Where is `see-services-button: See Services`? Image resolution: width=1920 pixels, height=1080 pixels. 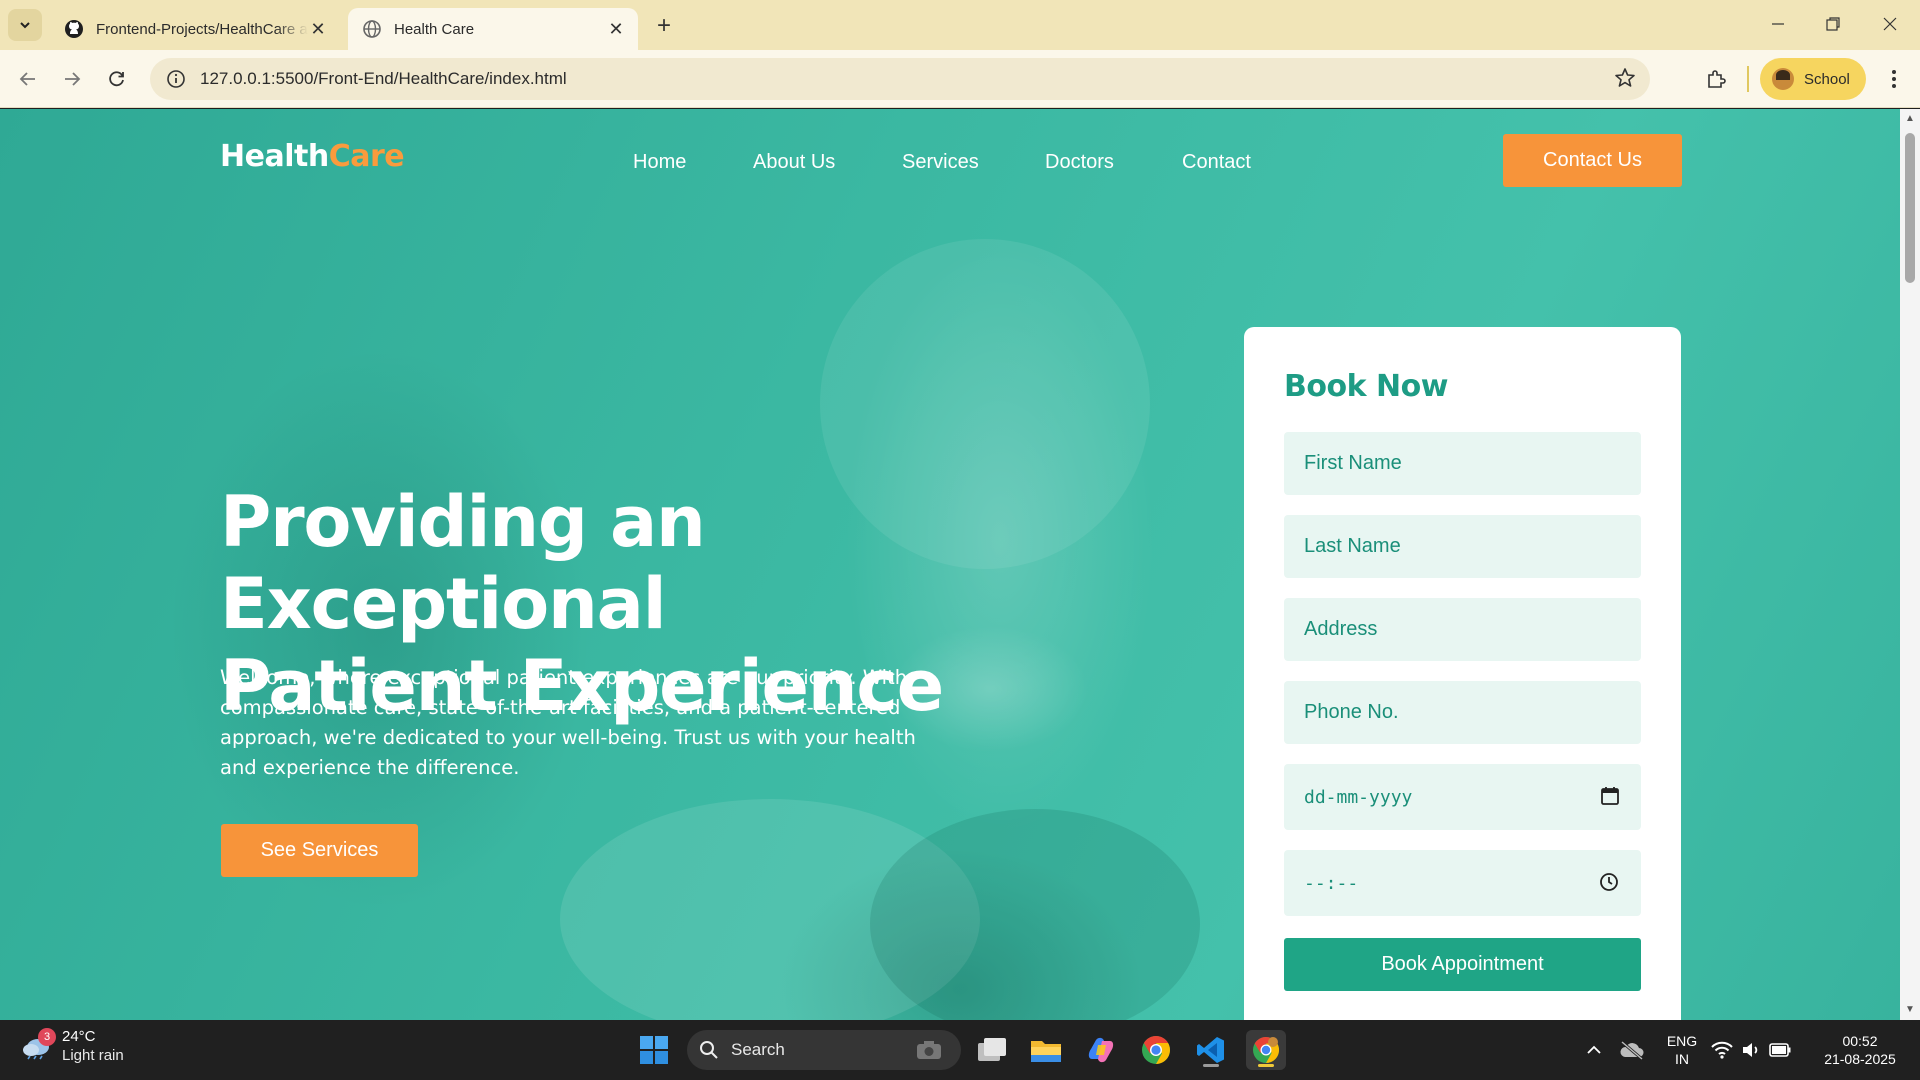
see-services-button: See Services is located at coordinates (319, 850).